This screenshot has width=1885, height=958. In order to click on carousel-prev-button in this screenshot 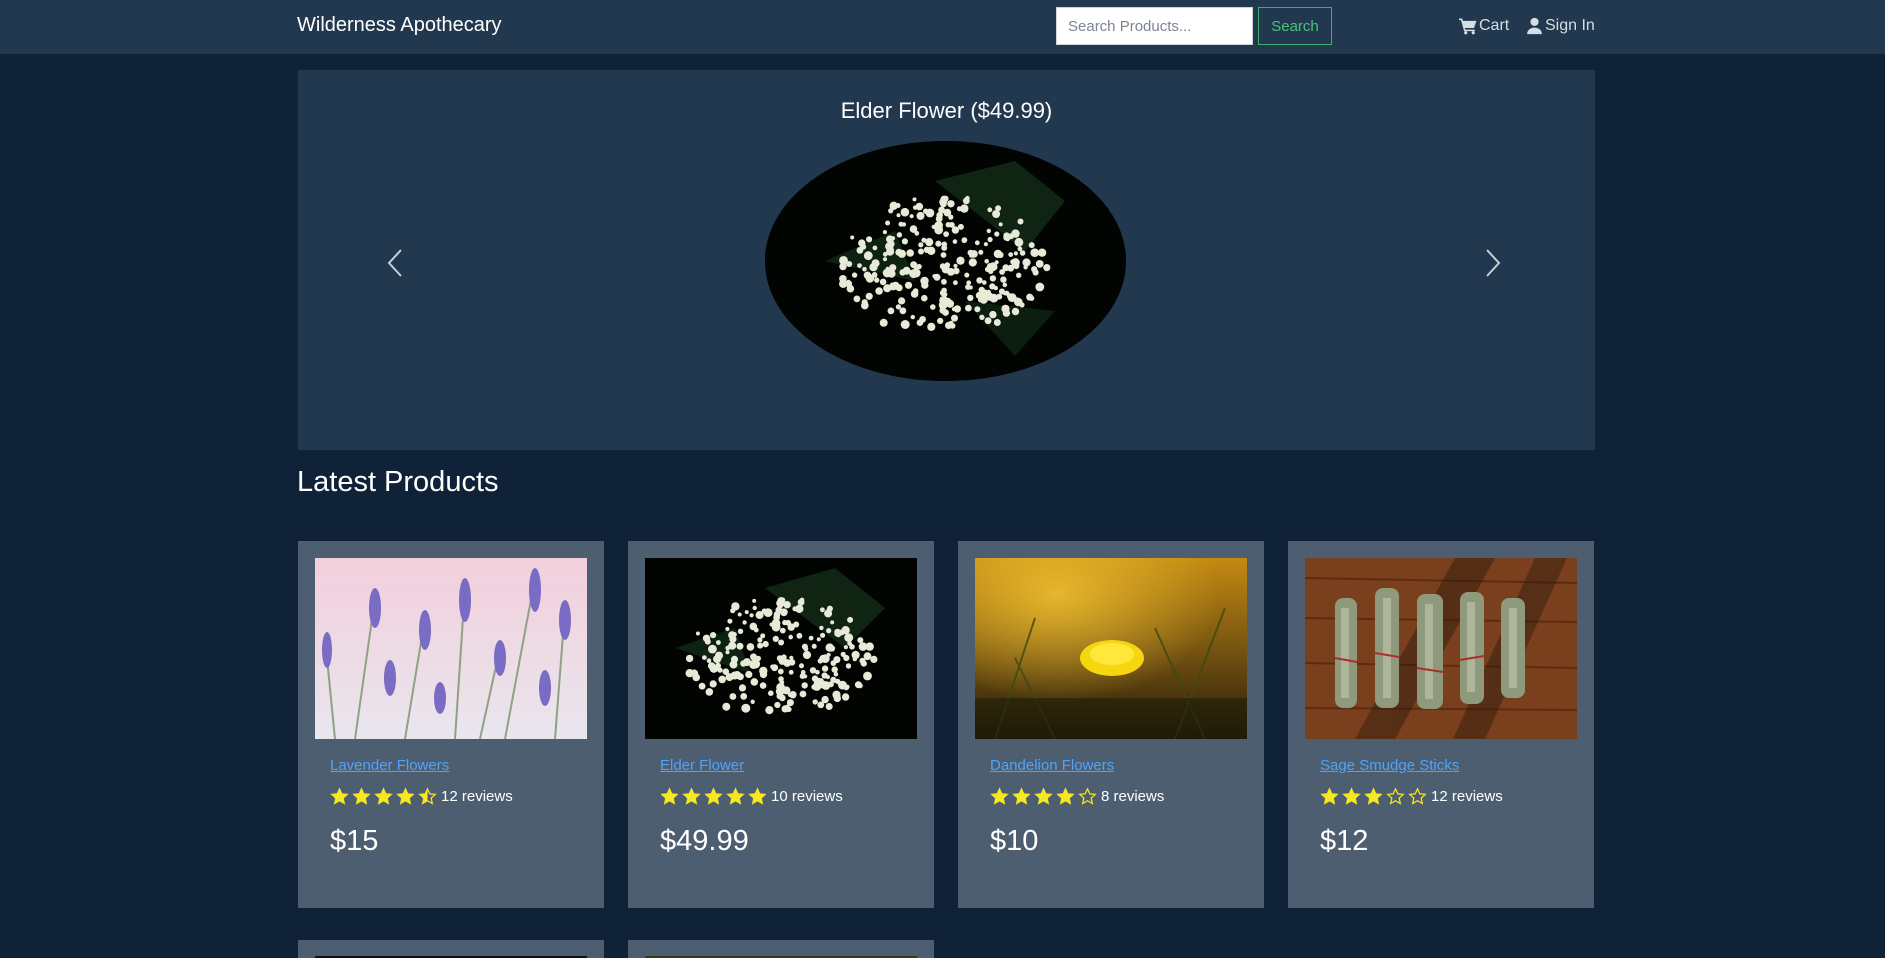, I will do `click(395, 263)`.